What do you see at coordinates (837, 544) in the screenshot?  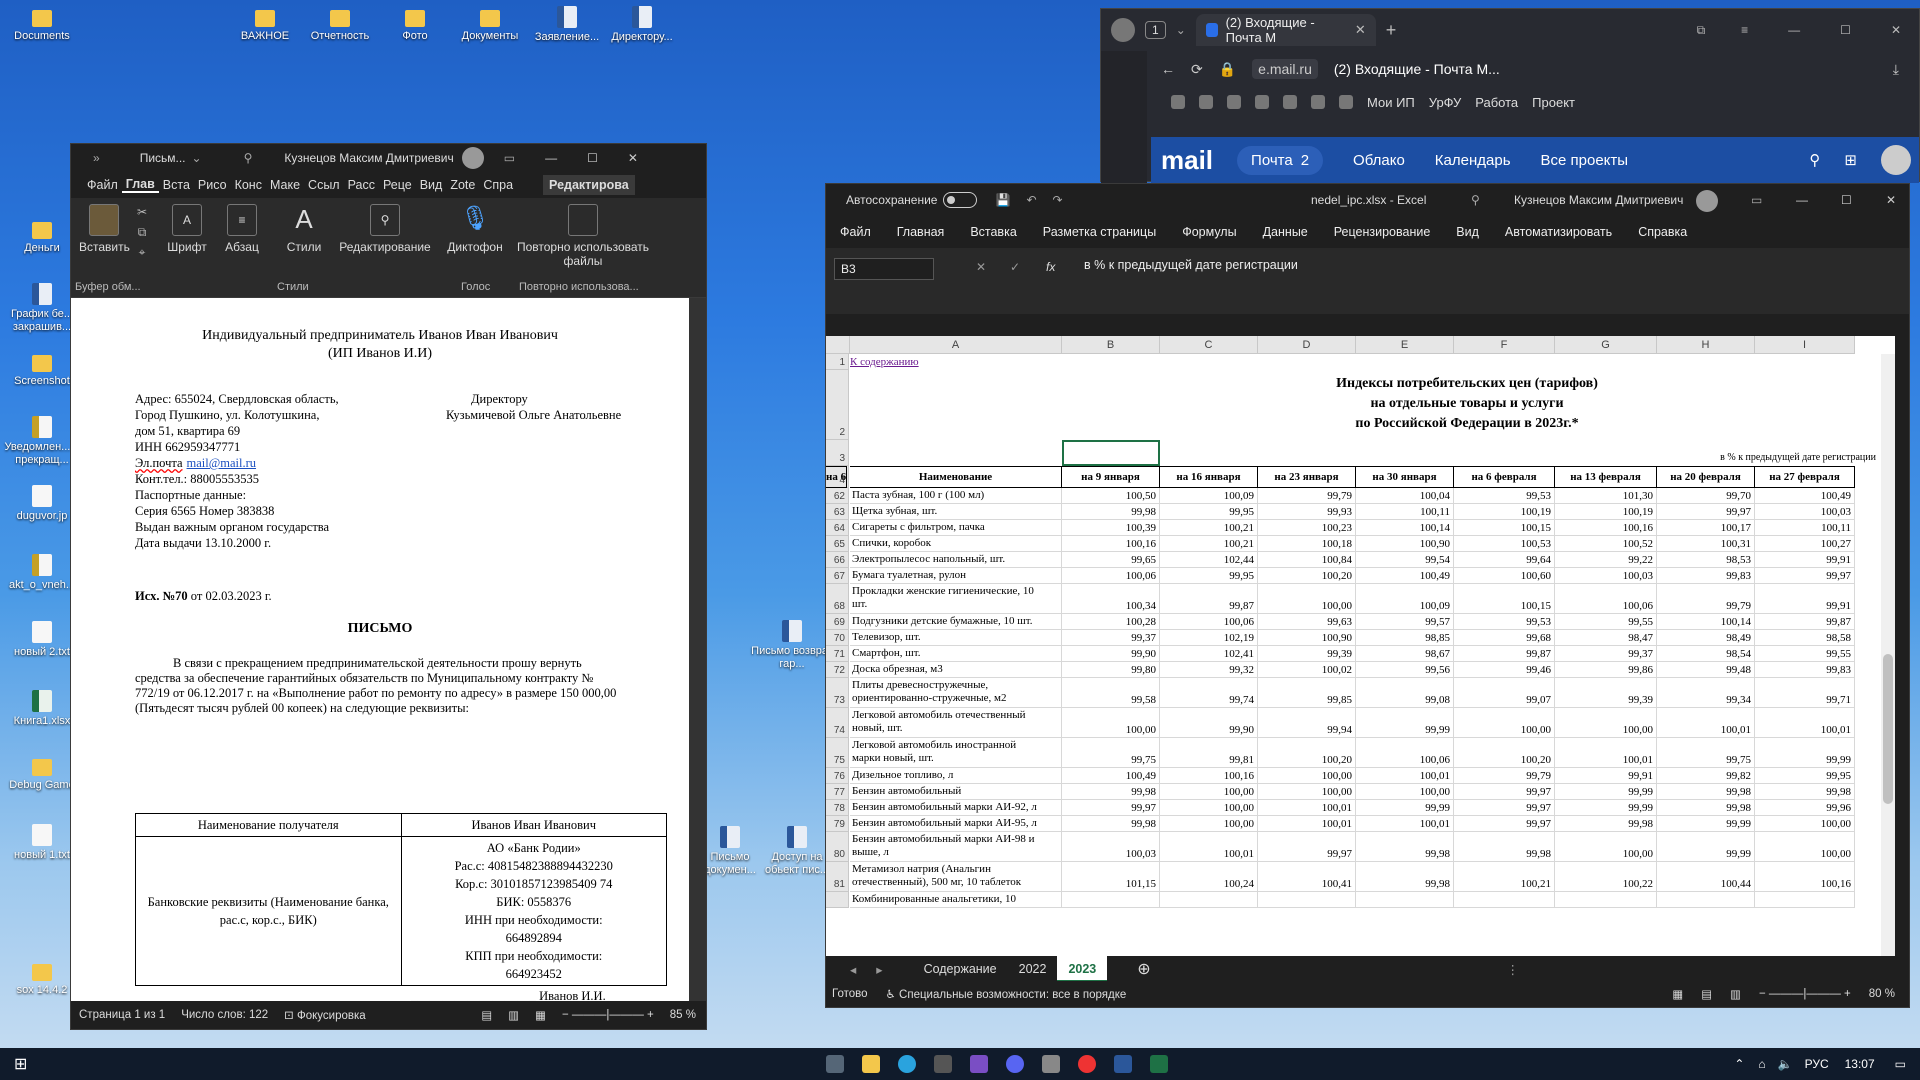 I see `row-header: 65` at bounding box center [837, 544].